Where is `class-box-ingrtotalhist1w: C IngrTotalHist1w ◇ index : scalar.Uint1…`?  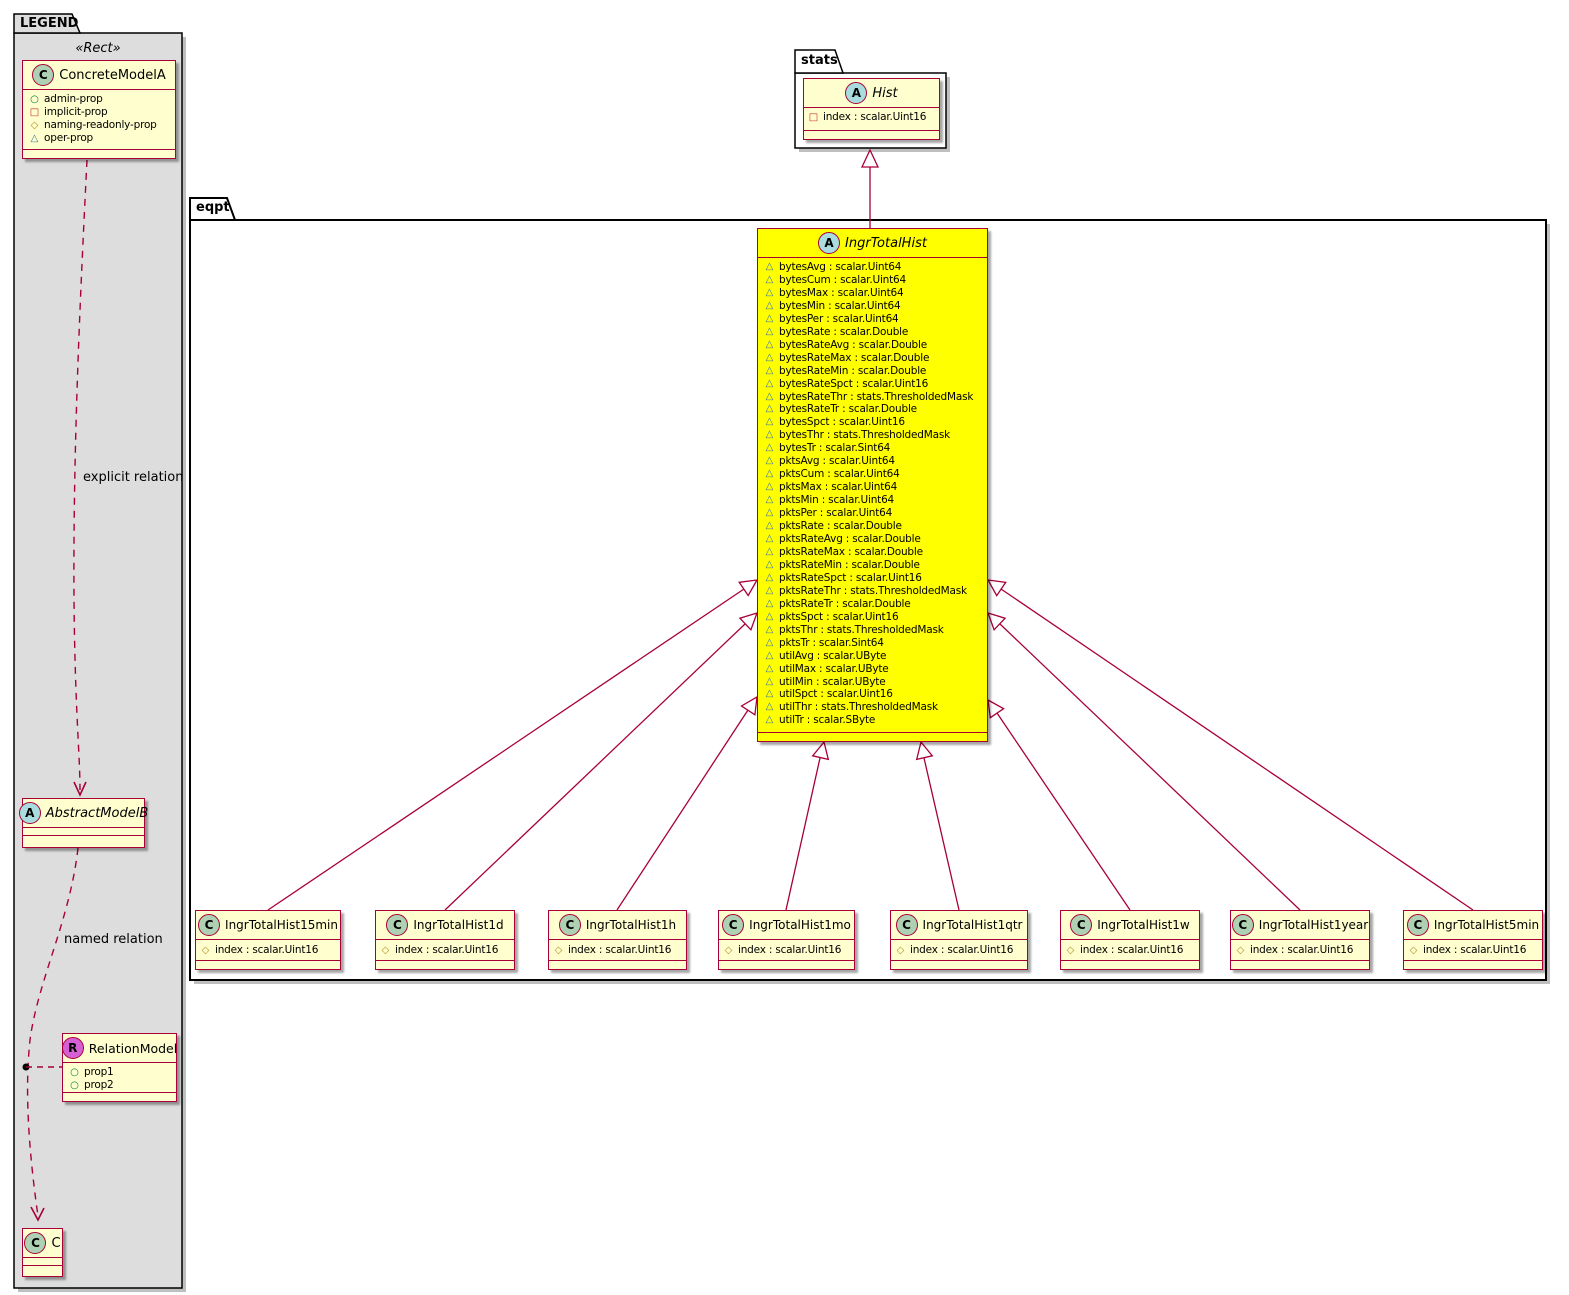
class-box-ingrtotalhist1w: C IngrTotalHist1w ◇ index : scalar.Uint1… is located at coordinates (1130, 940).